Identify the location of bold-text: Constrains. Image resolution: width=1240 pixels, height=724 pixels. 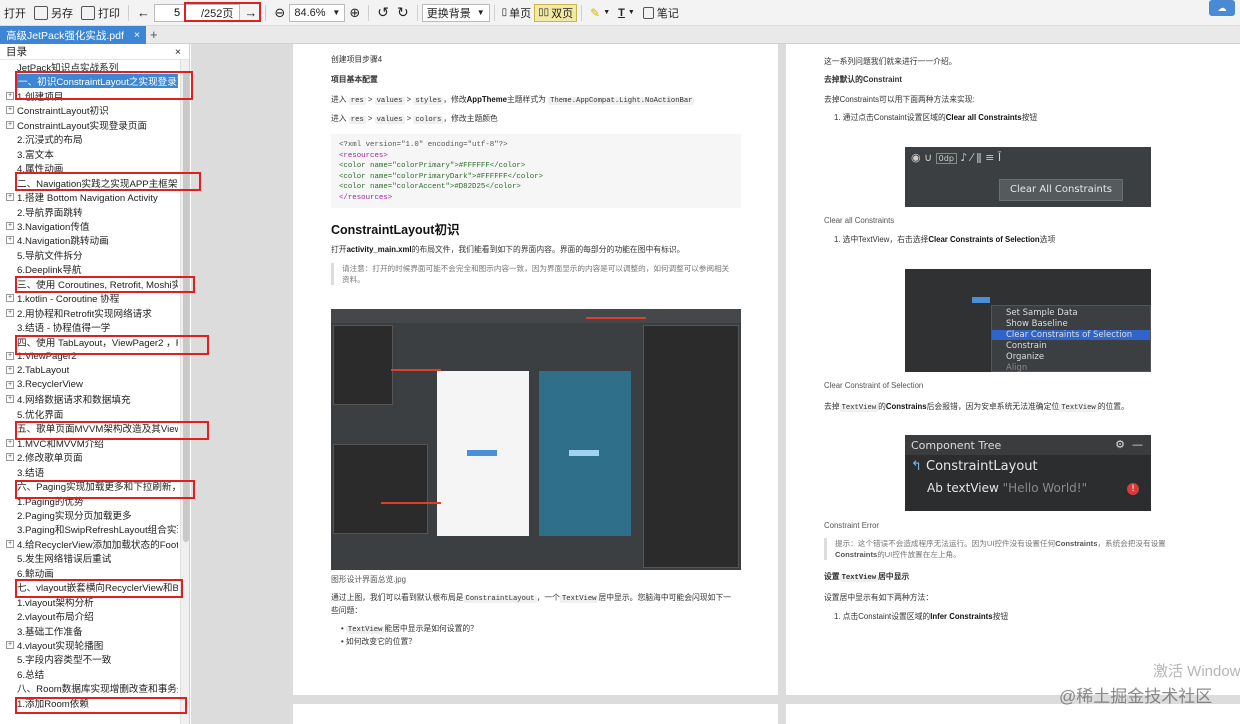
(906, 406).